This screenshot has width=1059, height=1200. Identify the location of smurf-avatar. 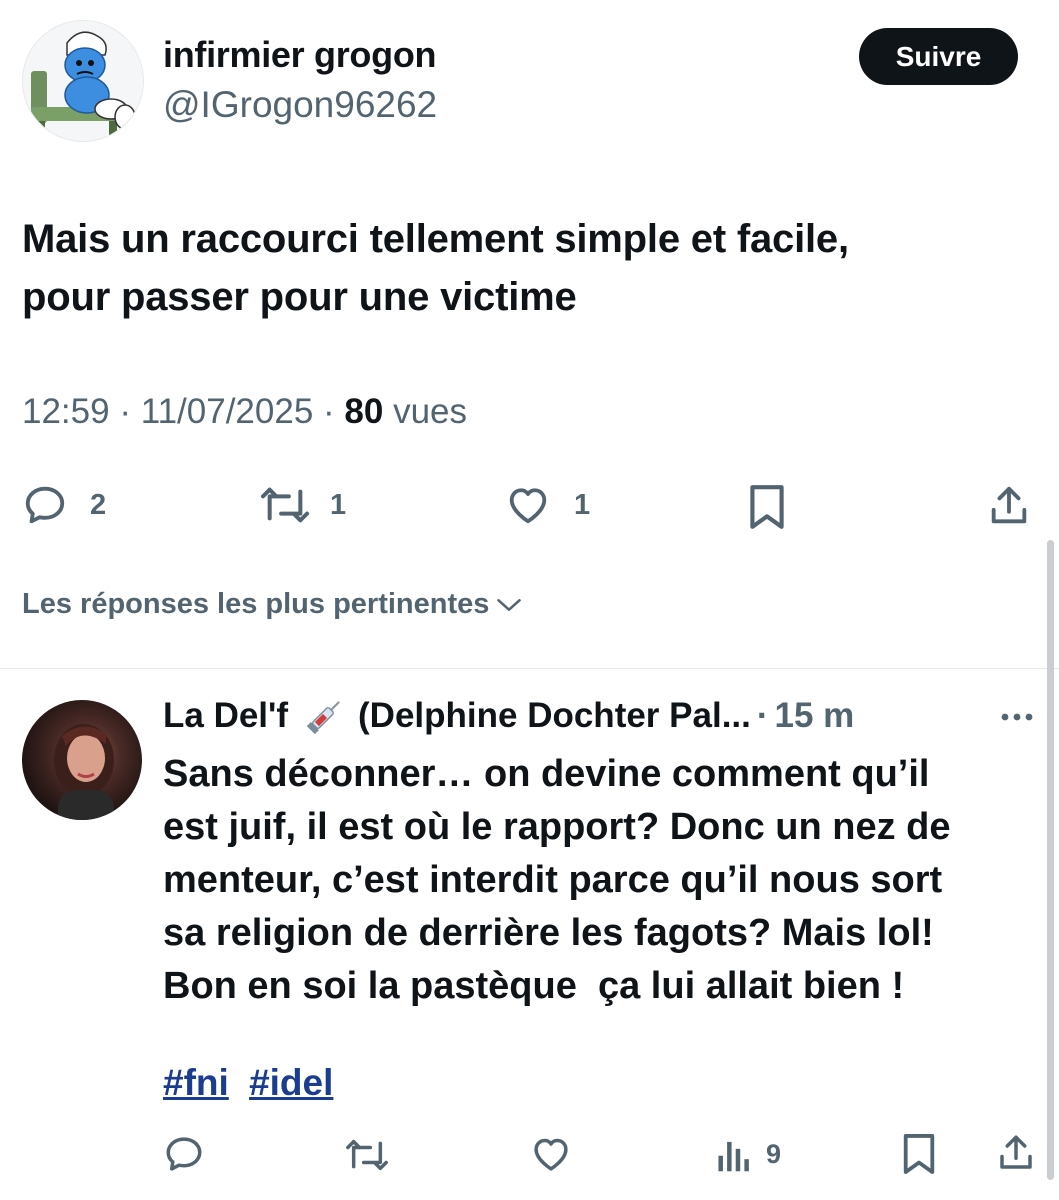
(83, 81).